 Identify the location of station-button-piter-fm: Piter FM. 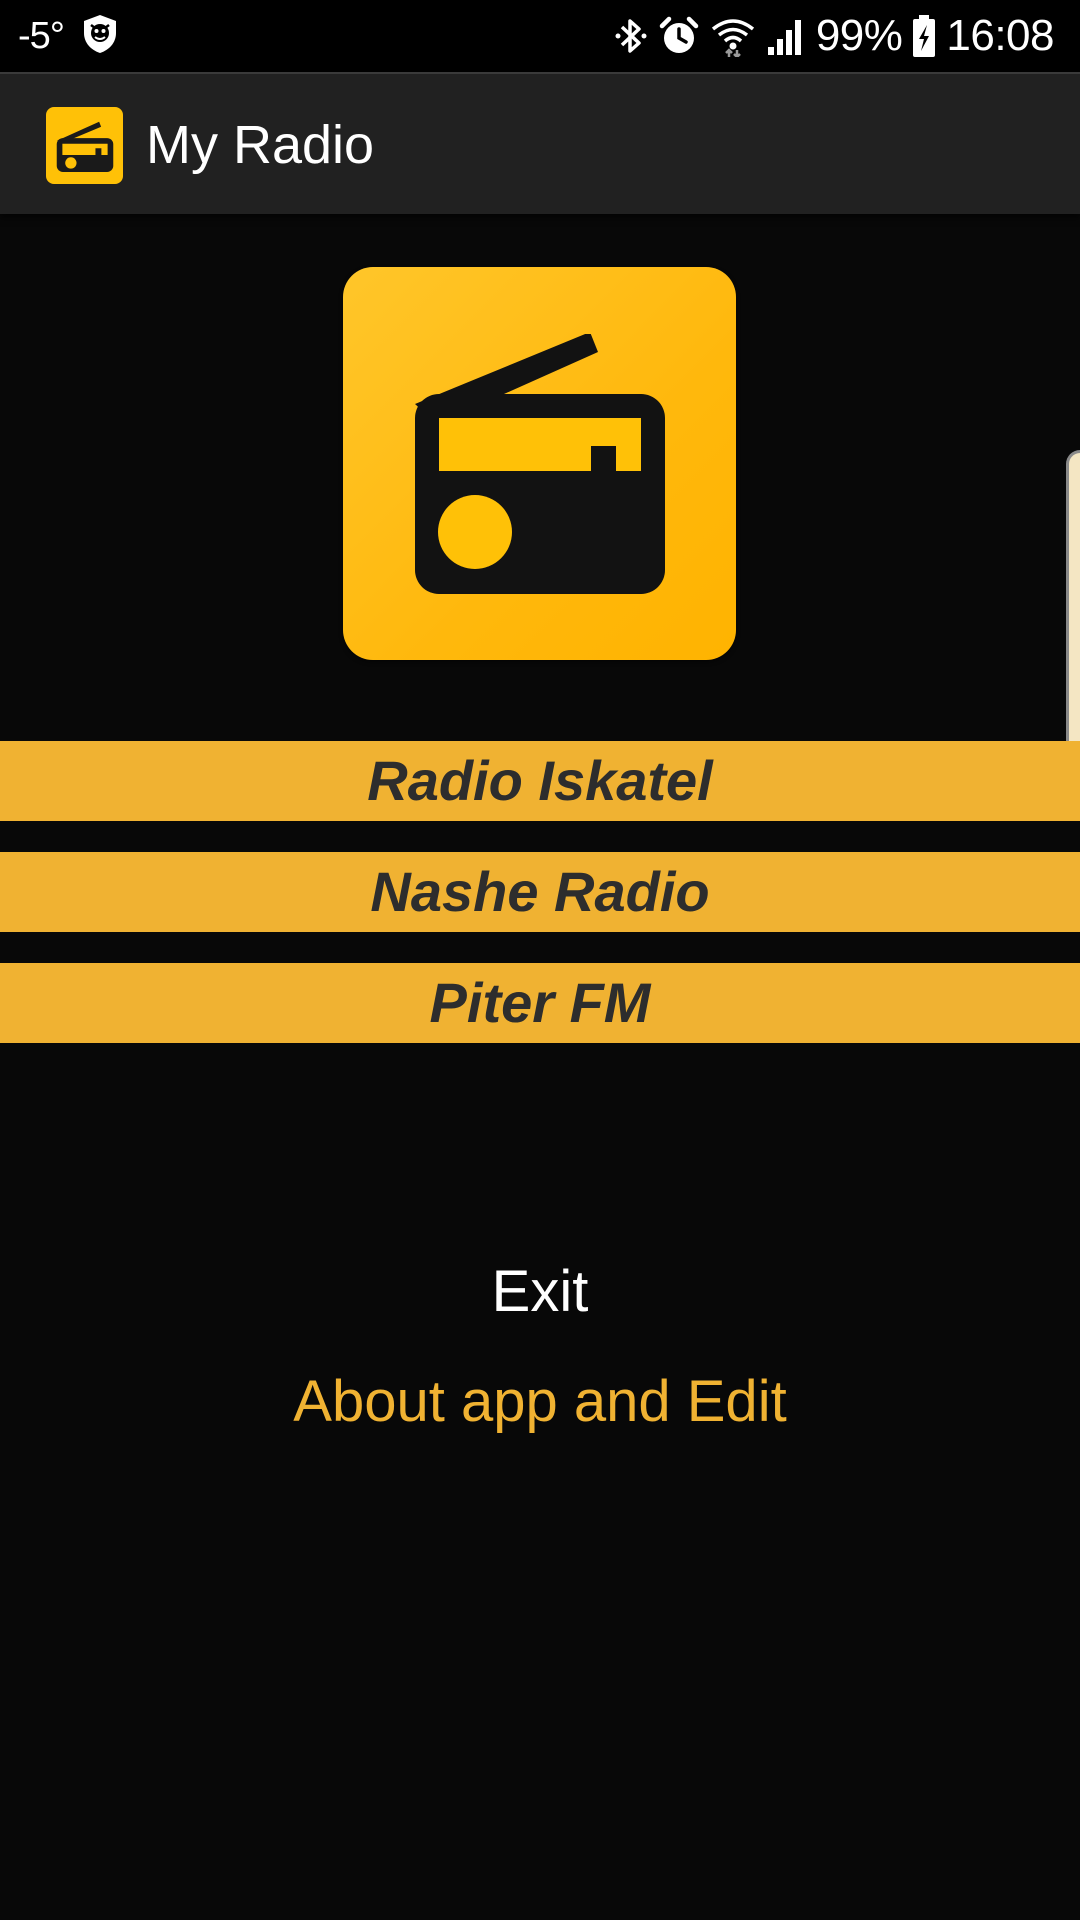
(540, 1003).